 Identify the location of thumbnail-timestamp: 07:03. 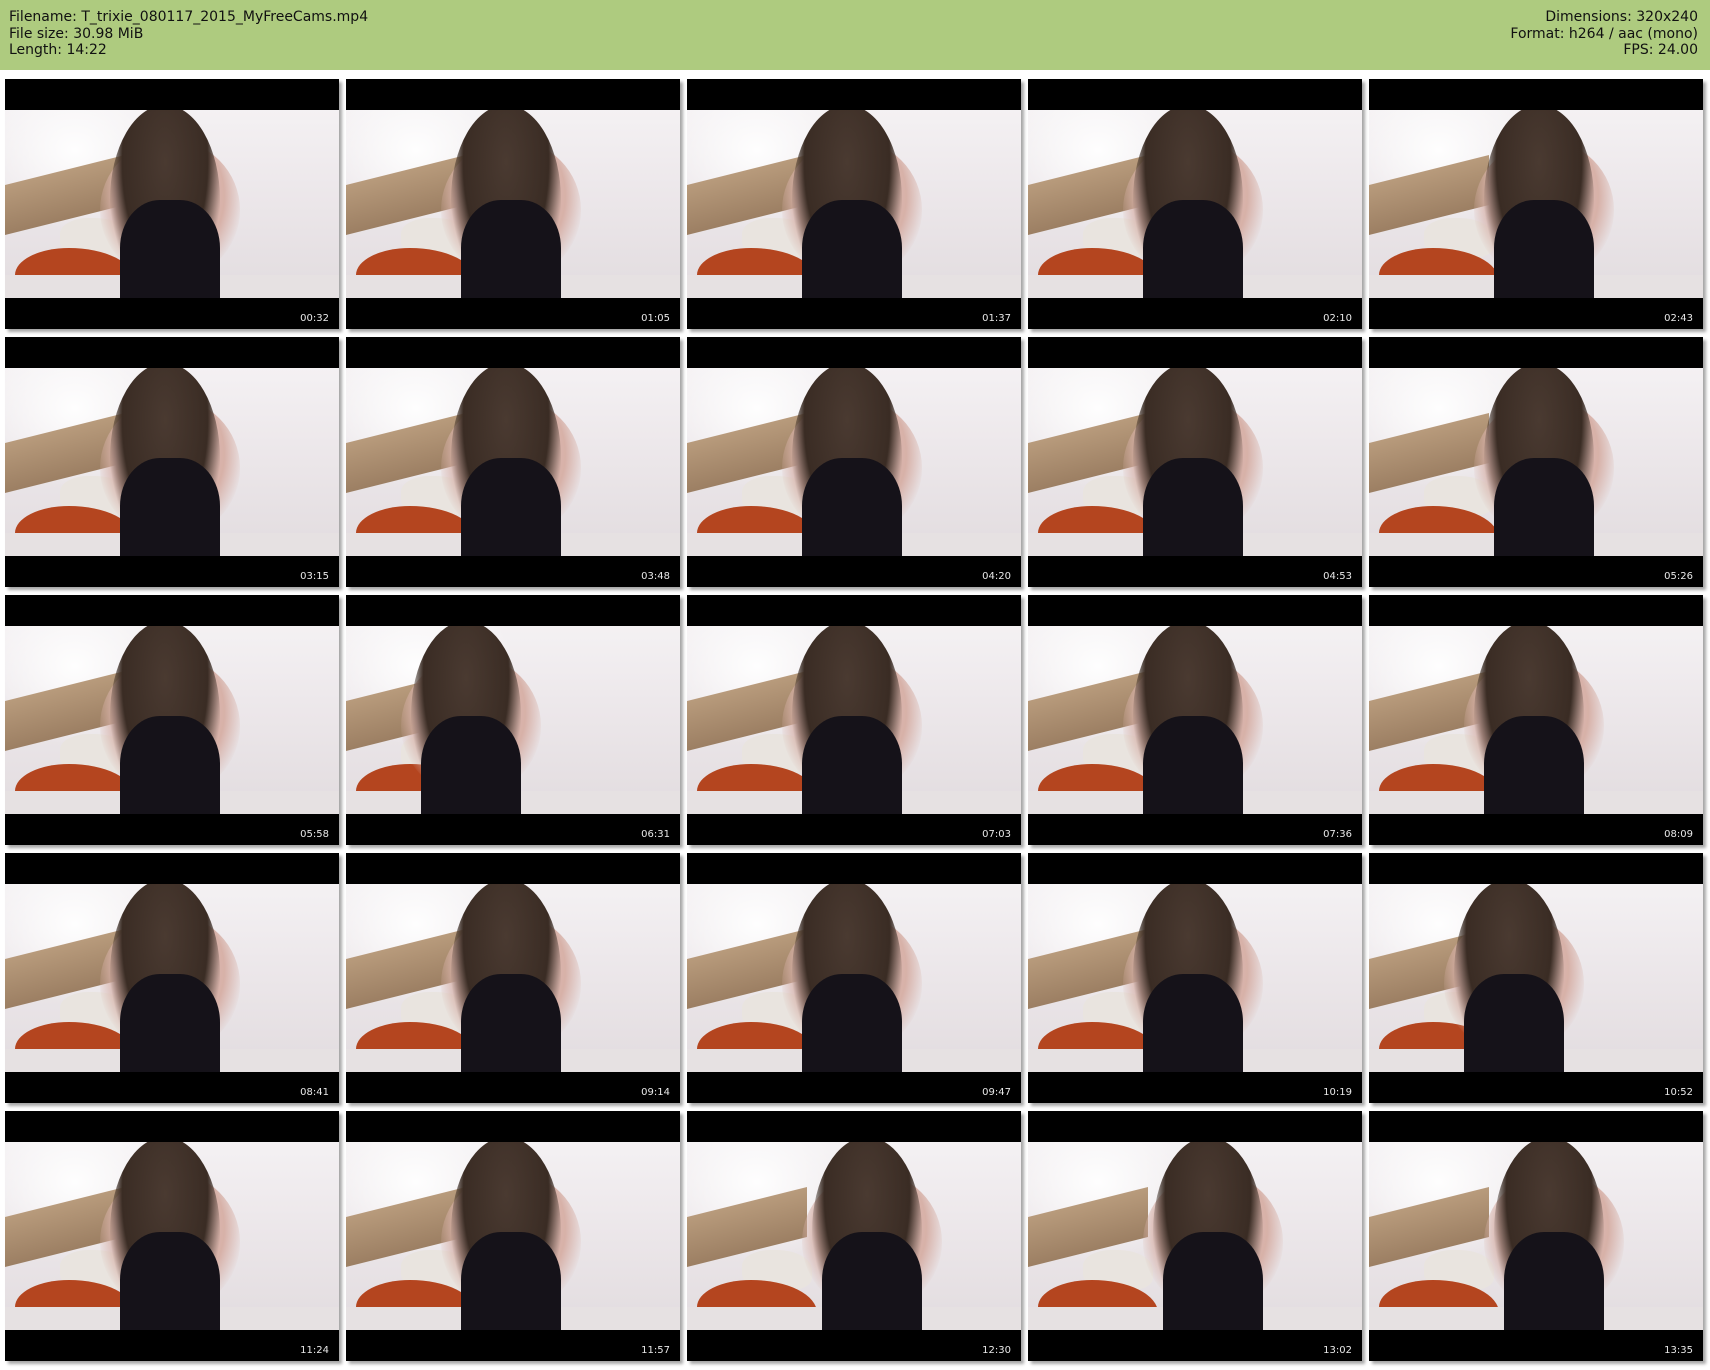
(996, 834).